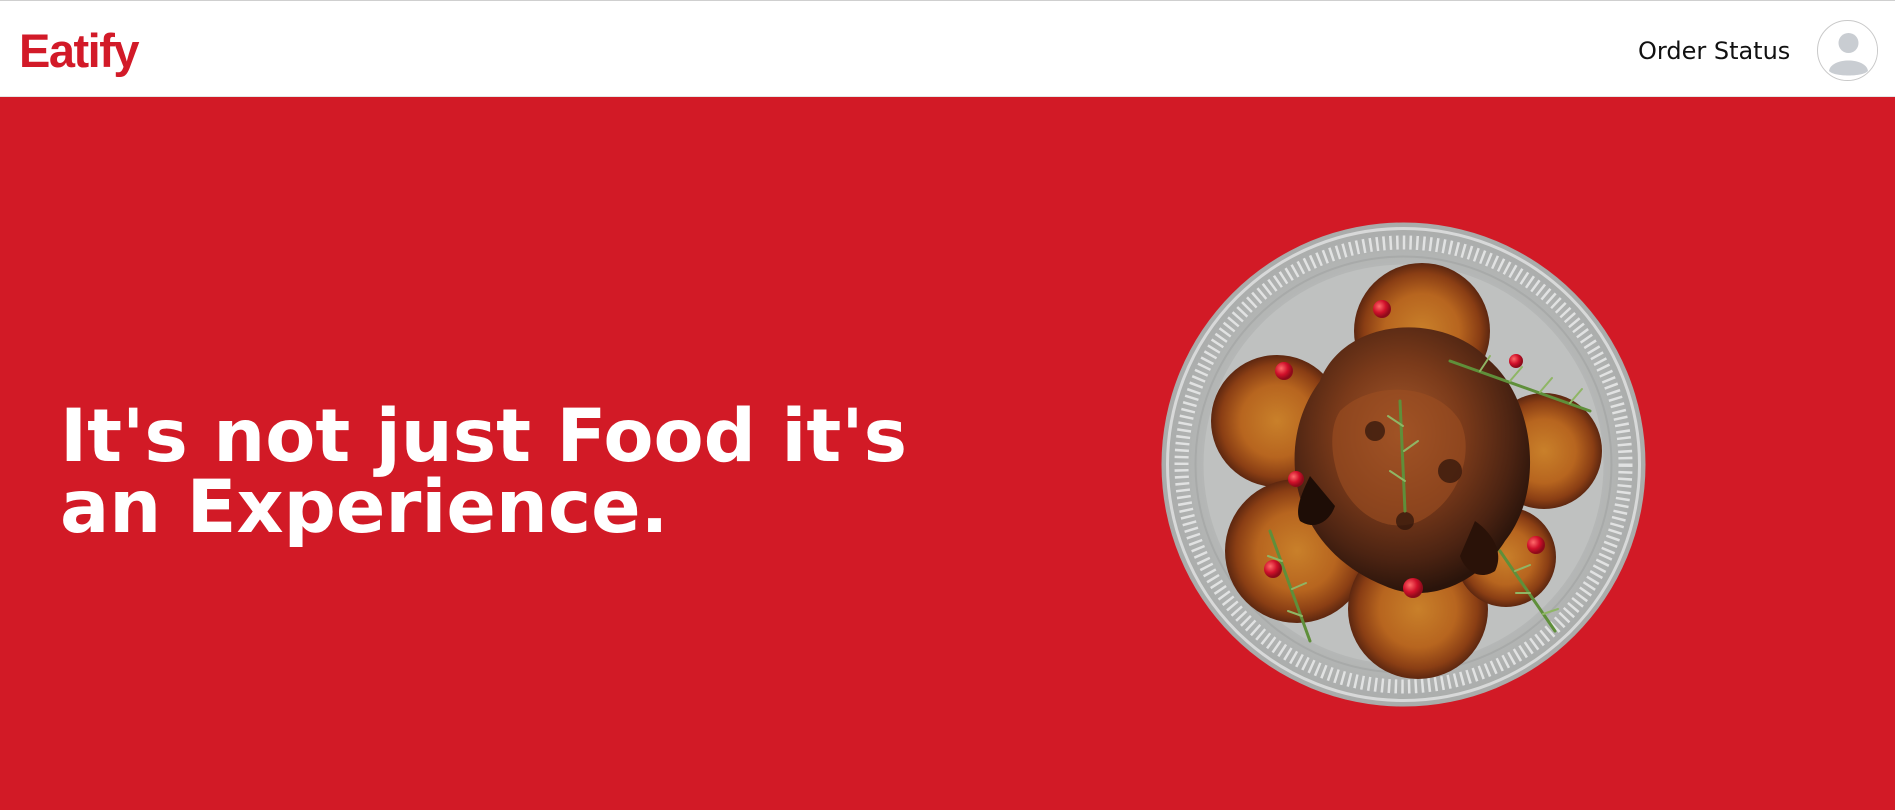  I want to click on brand-logo: Eatify, so click(79, 51).